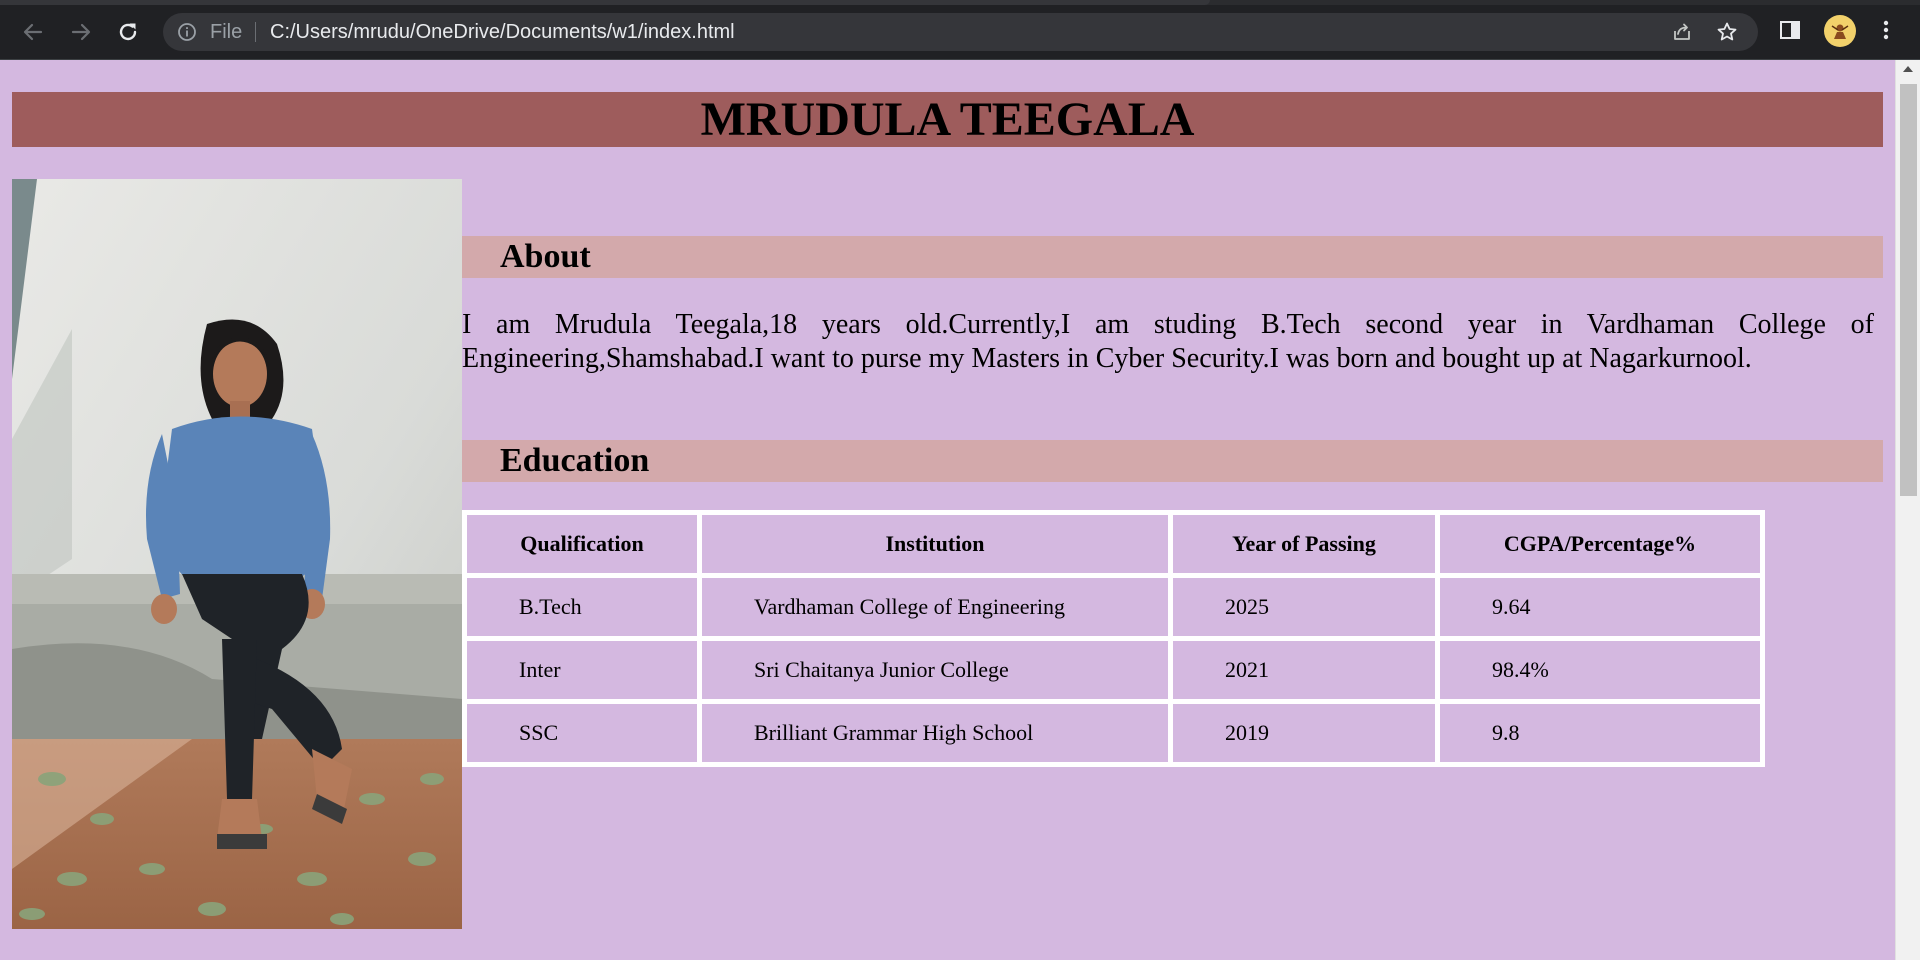  What do you see at coordinates (575, 460) in the screenshot?
I see `education-heading: Education` at bounding box center [575, 460].